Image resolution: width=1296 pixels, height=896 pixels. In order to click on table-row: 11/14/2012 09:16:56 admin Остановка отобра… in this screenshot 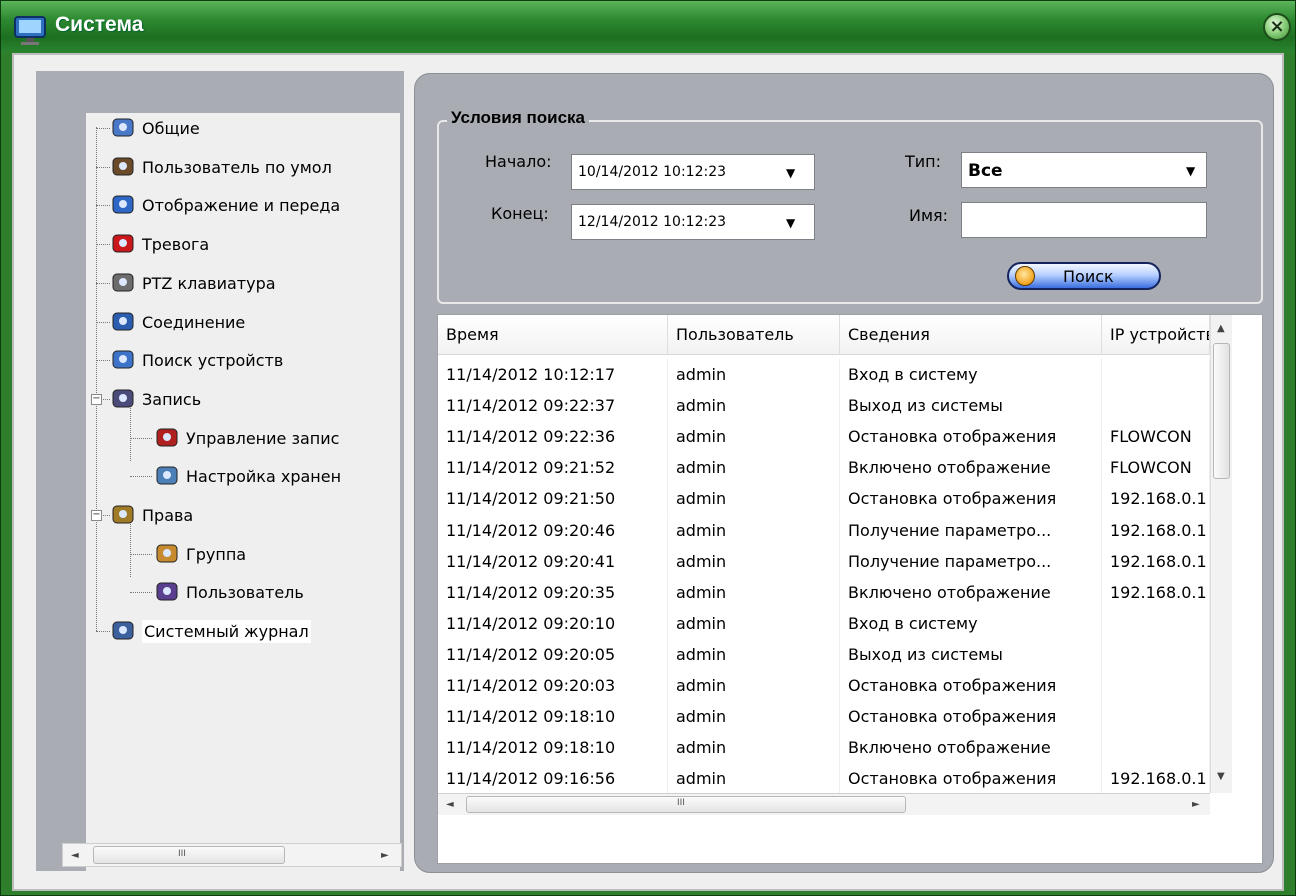, I will do `click(824, 779)`.